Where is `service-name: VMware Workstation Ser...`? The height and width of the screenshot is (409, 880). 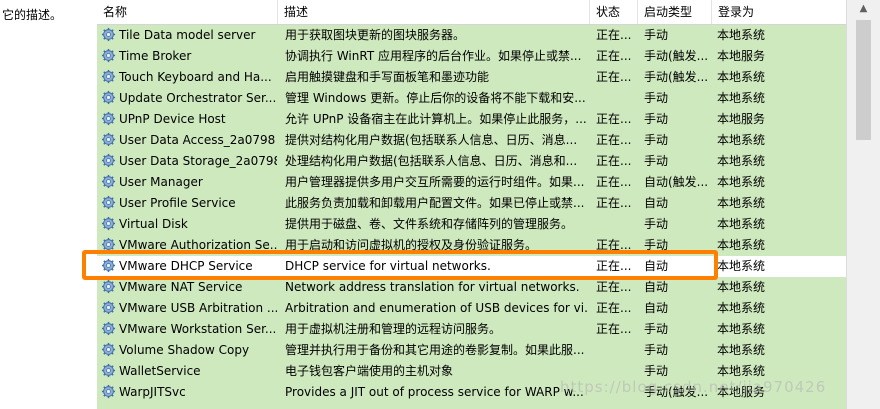 service-name: VMware Workstation Ser... is located at coordinates (198, 329).